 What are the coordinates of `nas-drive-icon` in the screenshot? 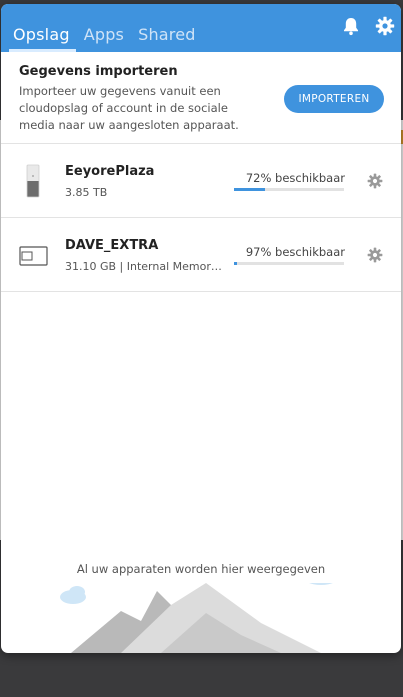 It's located at (33, 181).